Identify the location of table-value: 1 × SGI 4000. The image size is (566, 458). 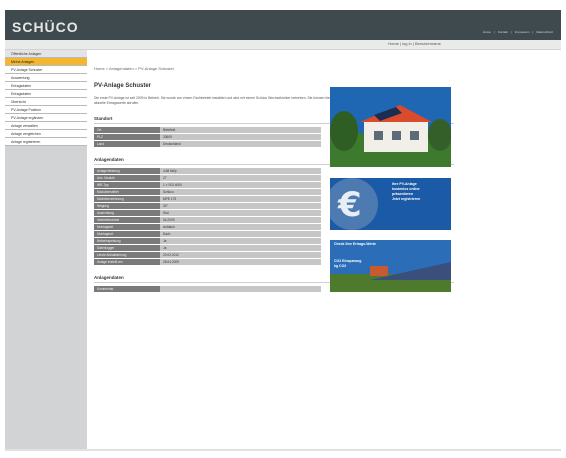
(240, 185).